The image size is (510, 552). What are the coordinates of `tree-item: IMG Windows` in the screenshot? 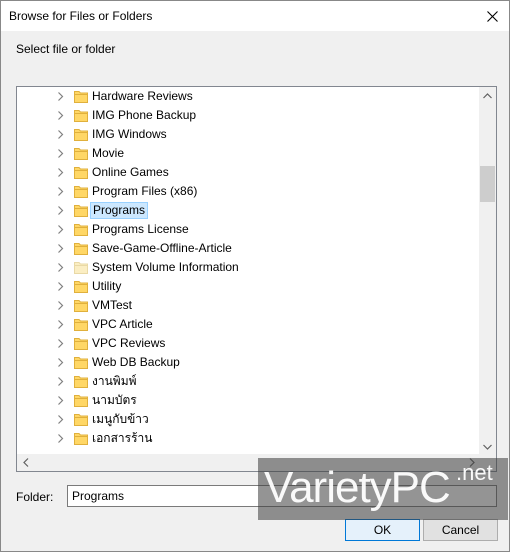 It's located at (248, 134).